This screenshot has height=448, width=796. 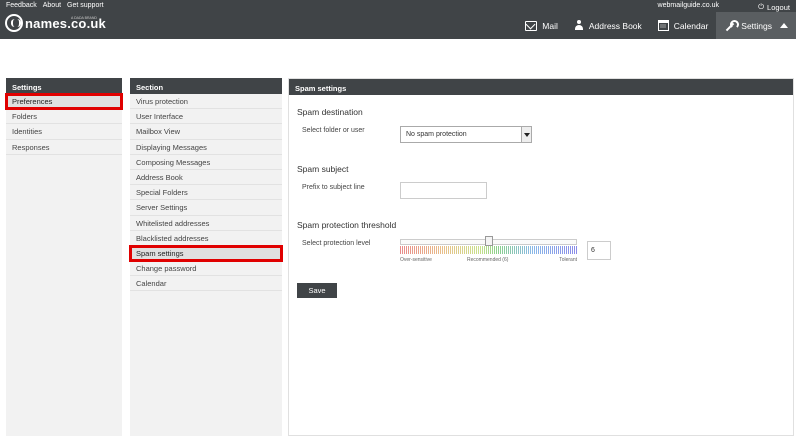 What do you see at coordinates (333, 187) in the screenshot?
I see `subject-prefix-label: Prefix to subject line` at bounding box center [333, 187].